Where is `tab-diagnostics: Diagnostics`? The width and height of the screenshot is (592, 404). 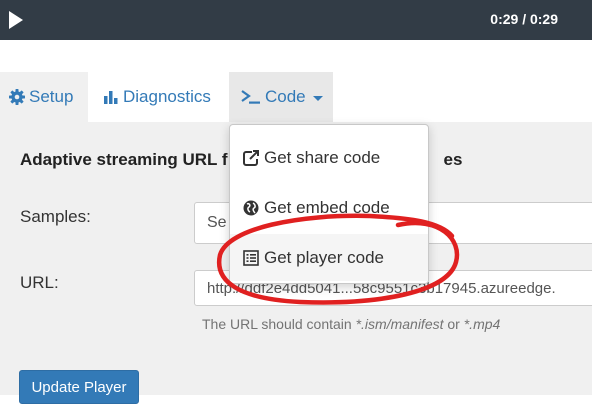 tab-diagnostics: Diagnostics is located at coordinates (158, 97).